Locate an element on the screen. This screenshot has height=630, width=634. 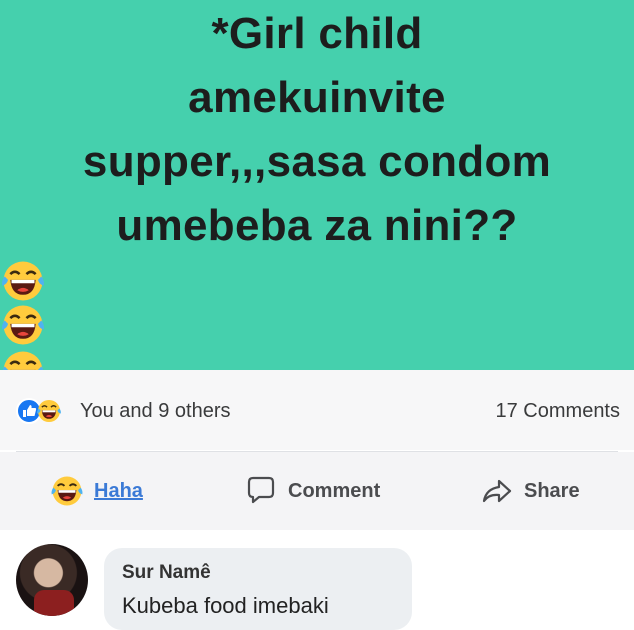
share-icon is located at coordinates (497, 491).